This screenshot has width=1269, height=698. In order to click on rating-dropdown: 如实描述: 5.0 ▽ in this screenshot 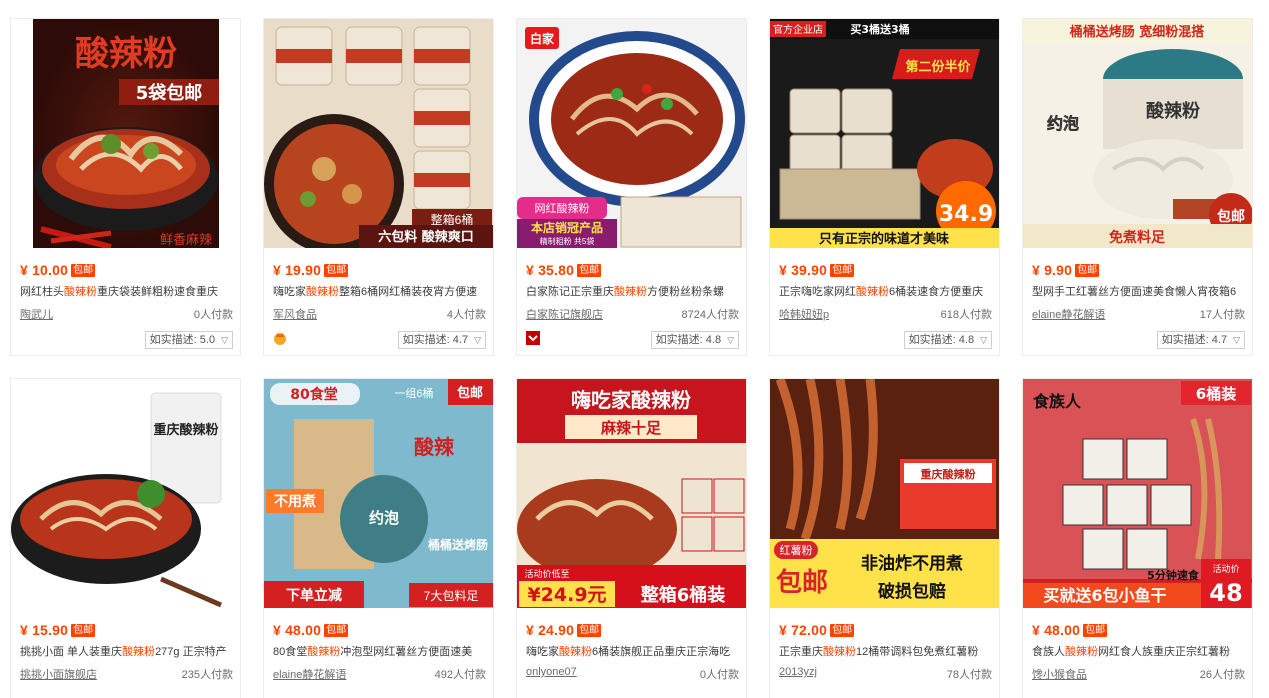, I will do `click(188, 340)`.